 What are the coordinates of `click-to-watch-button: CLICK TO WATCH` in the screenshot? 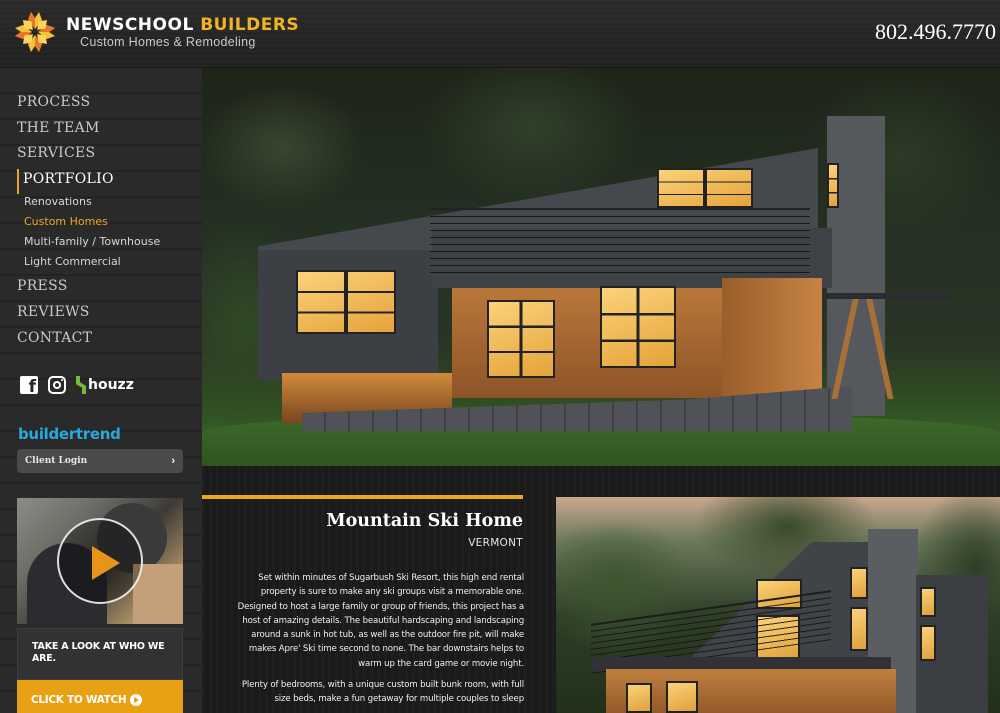 It's located at (100, 696).